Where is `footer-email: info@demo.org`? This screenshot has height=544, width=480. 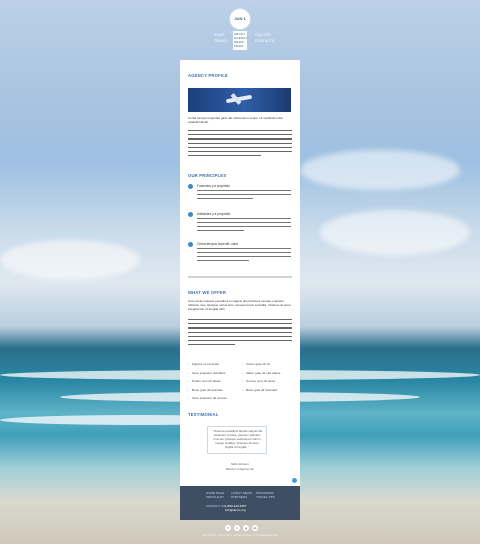 footer-email: info@demo.org is located at coordinates (235, 510).